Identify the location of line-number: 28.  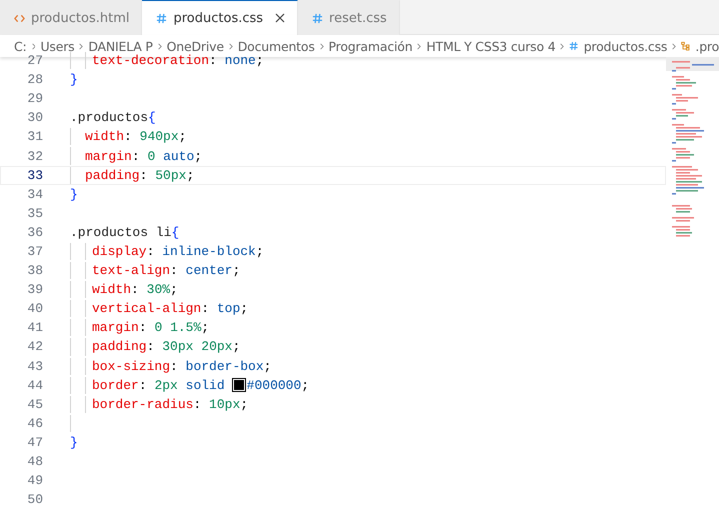
(34, 80).